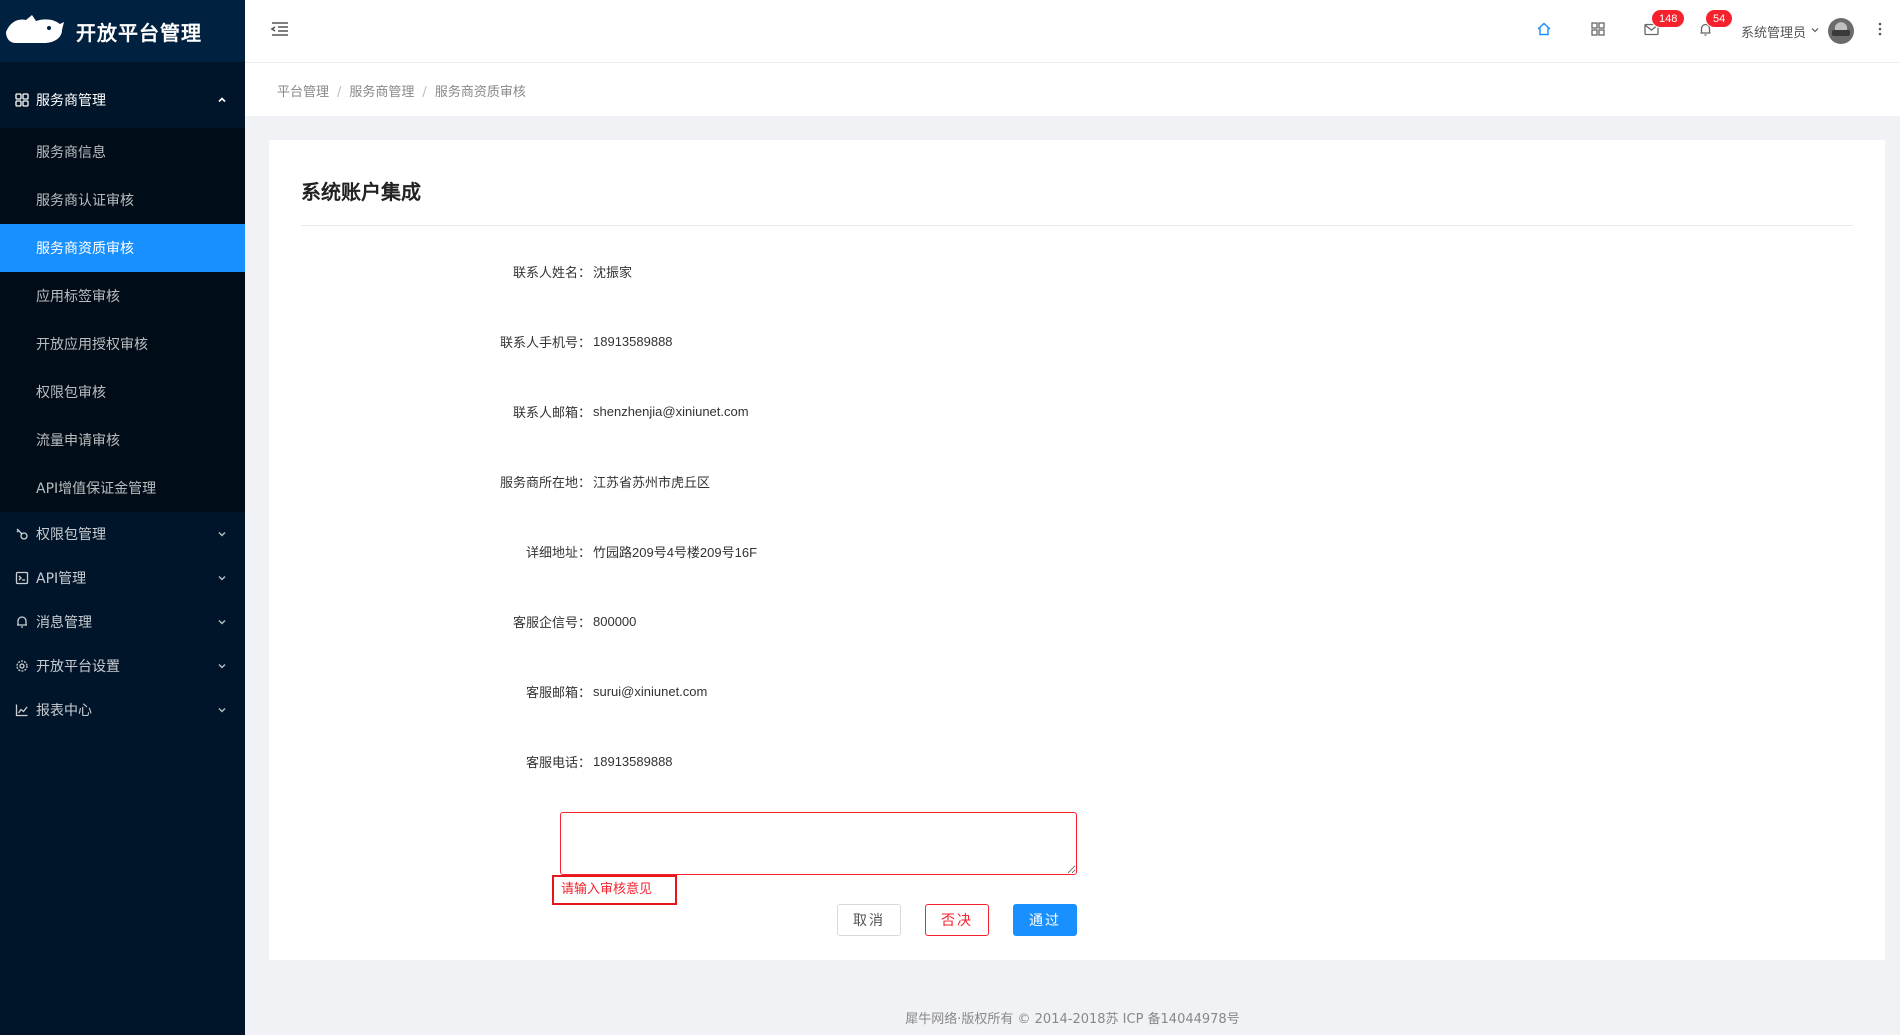  What do you see at coordinates (650, 691) in the screenshot?
I see `field-value: surui@xiniunet.com` at bounding box center [650, 691].